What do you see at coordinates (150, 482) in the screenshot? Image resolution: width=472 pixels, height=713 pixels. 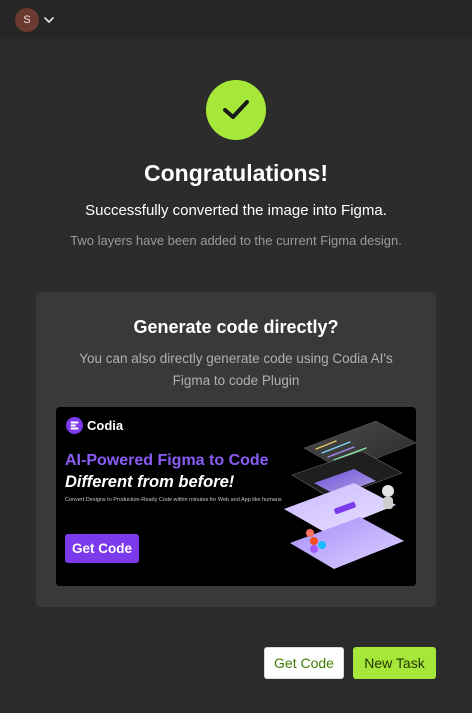 I see `banner-subheadline: Different from before!` at bounding box center [150, 482].